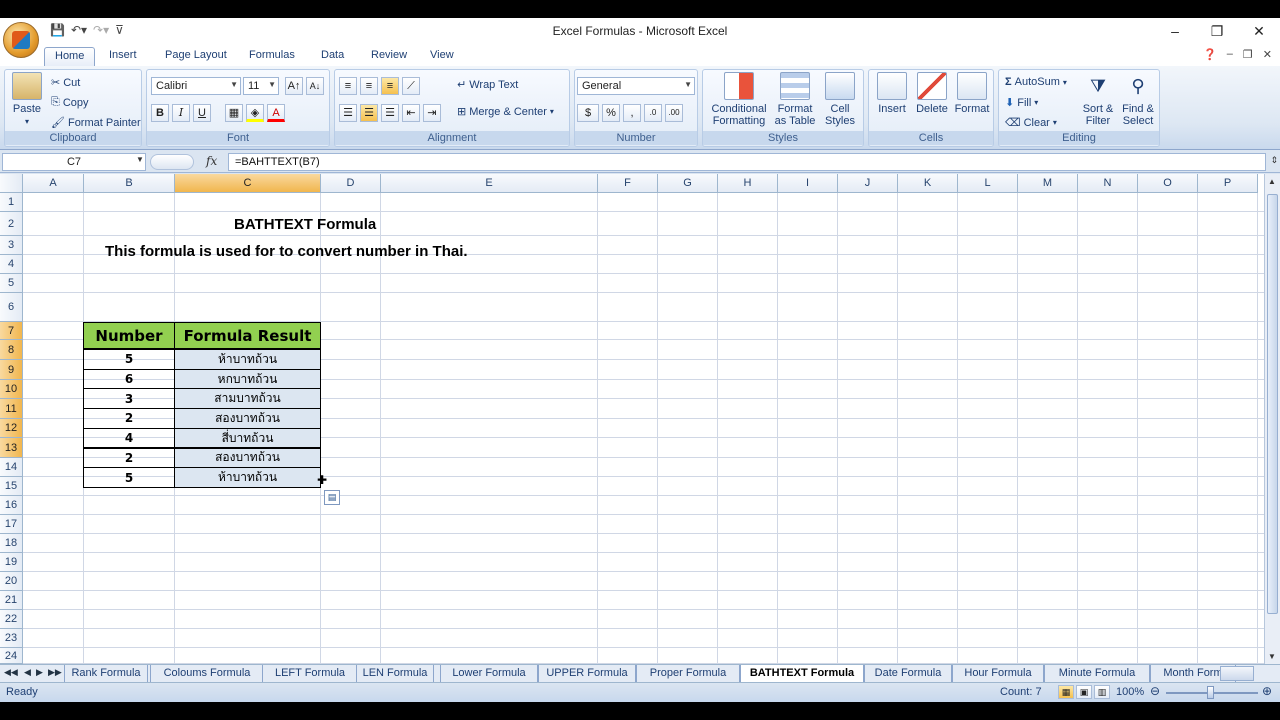  Describe the element at coordinates (1228, 183) in the screenshot. I see `column-header-p: P` at that location.